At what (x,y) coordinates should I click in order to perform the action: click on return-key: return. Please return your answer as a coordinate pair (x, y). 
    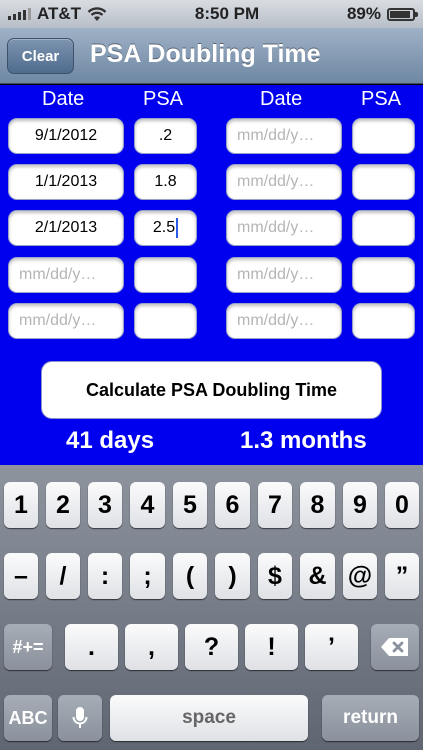
    Looking at the image, I should click on (370, 718).